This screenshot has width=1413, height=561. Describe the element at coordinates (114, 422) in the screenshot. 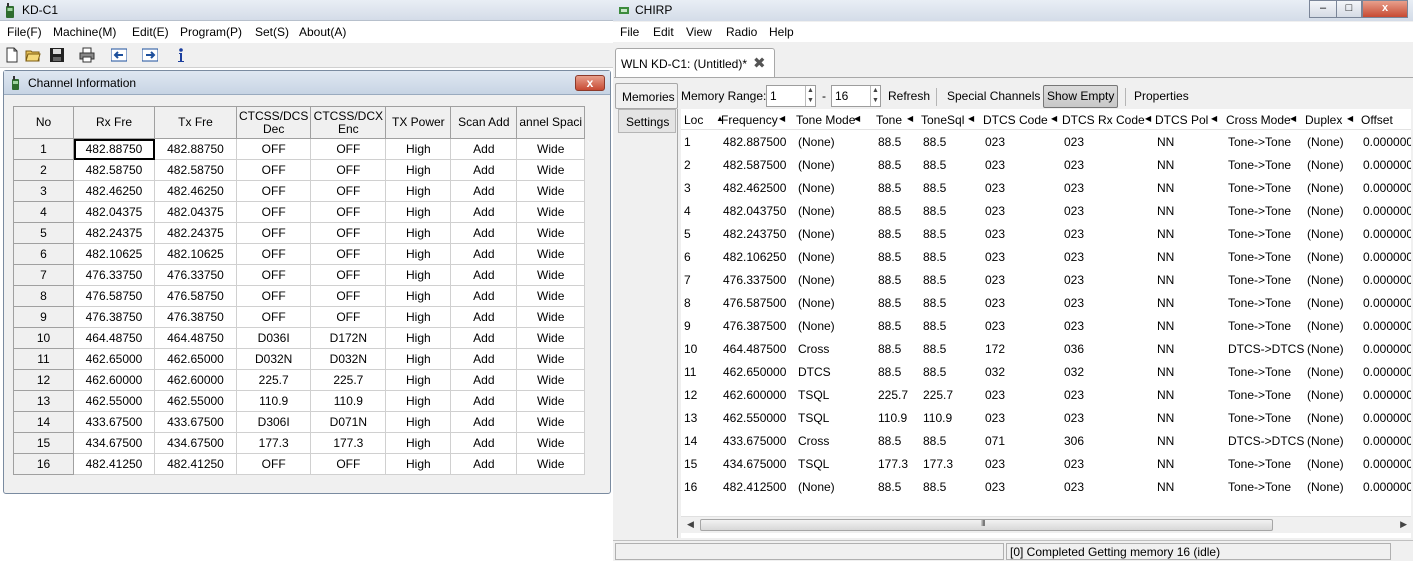

I see `cell-rx-fre: 433.67500` at that location.